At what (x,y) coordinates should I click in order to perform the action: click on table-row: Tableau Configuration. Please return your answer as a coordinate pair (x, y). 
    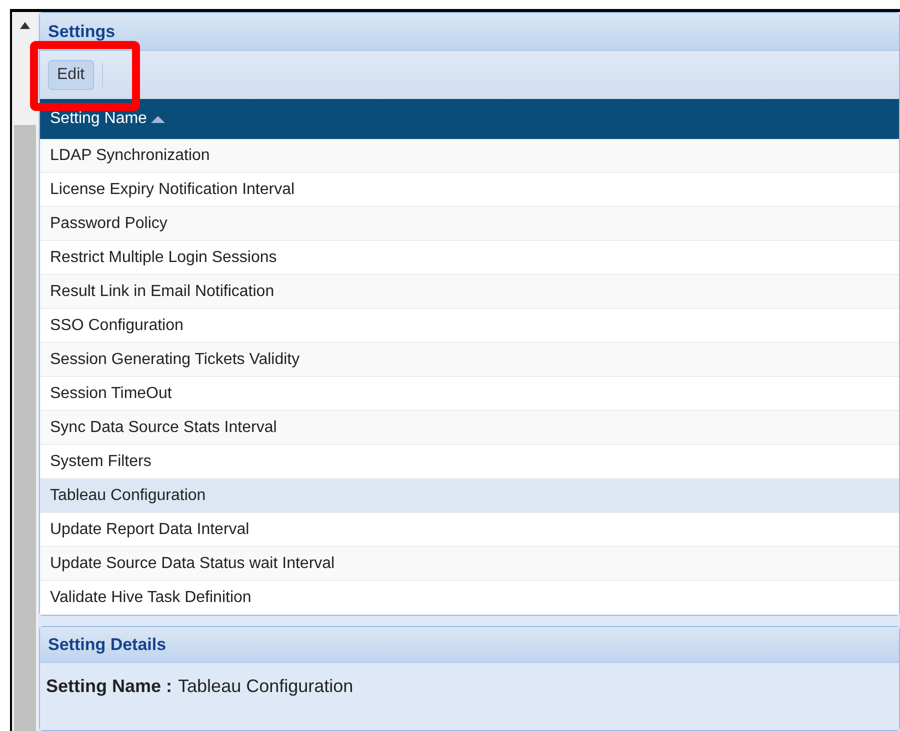
    Looking at the image, I should click on (469, 496).